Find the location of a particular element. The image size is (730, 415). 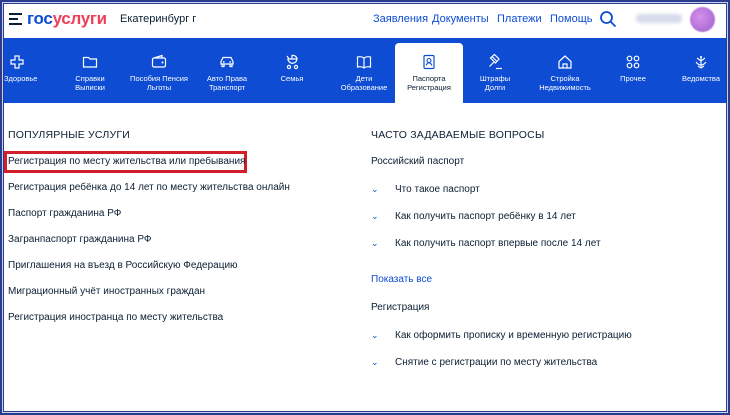

category-education: Дети Образование is located at coordinates (364, 70).